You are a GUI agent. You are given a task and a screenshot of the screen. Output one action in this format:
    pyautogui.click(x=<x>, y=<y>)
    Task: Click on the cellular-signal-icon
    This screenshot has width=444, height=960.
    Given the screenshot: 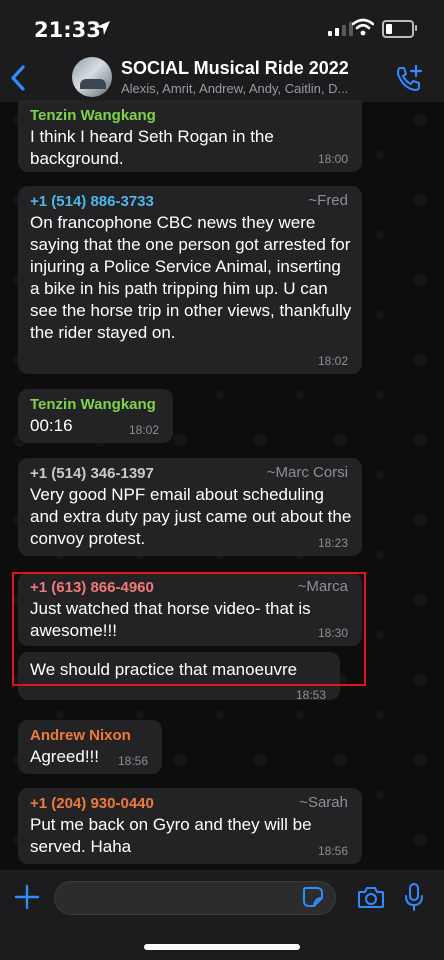 What is the action you would take?
    pyautogui.click(x=340, y=29)
    